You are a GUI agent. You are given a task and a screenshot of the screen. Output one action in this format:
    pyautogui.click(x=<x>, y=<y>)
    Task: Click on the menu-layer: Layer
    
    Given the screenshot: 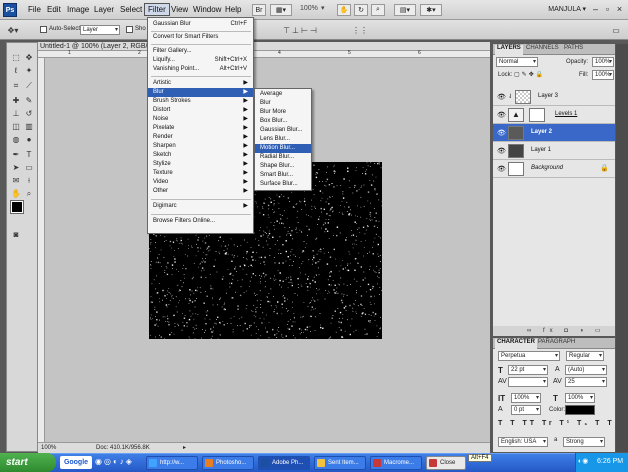 What is the action you would take?
    pyautogui.click(x=104, y=9)
    